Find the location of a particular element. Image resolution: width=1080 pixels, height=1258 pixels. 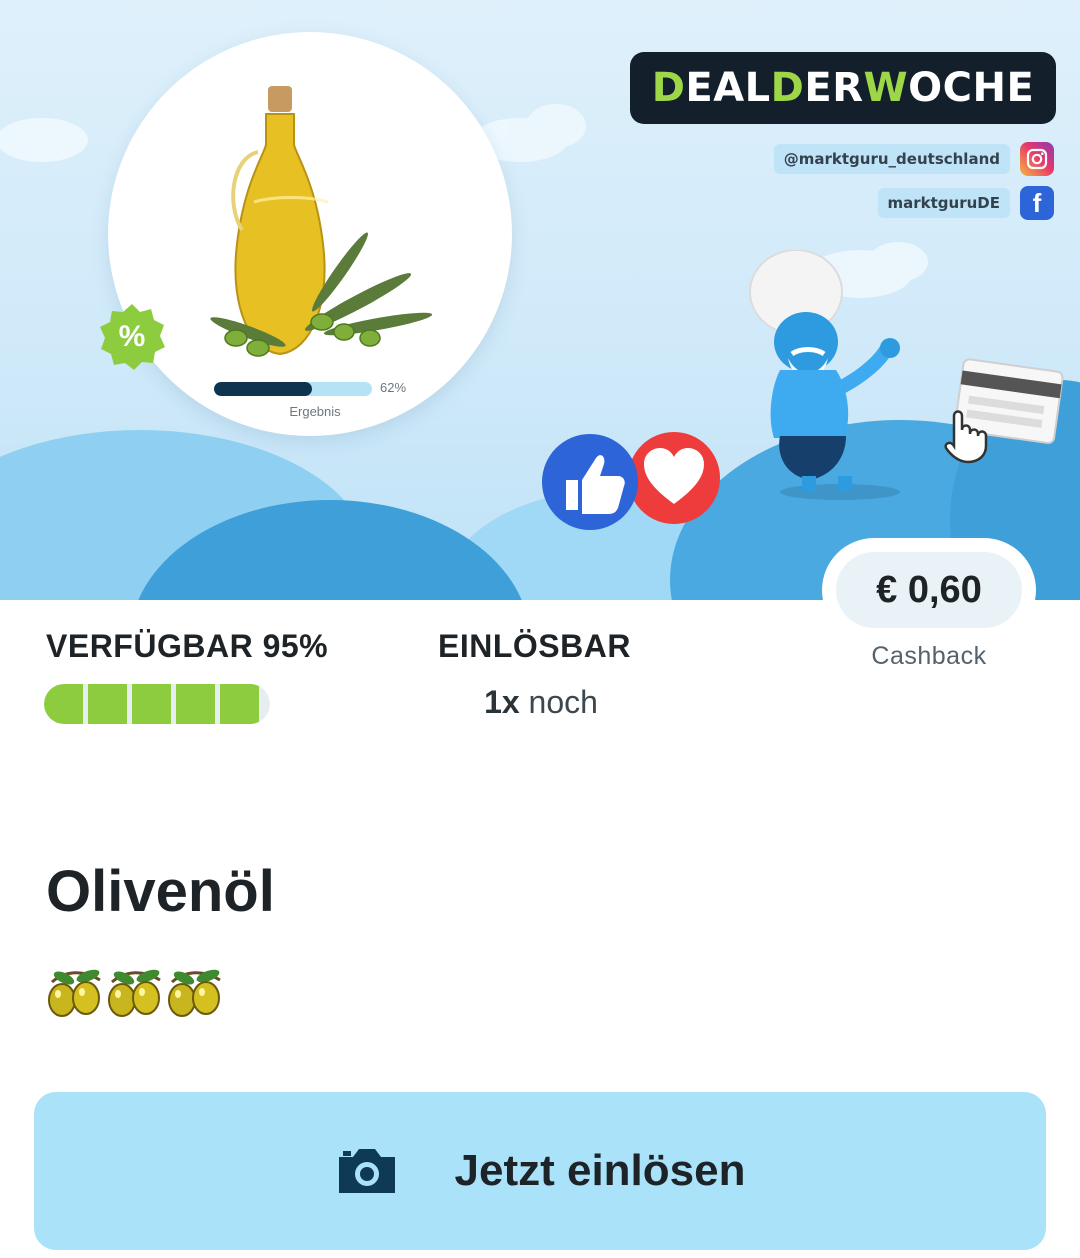

deal-title-part: OCHE is located at coordinates (971, 88).